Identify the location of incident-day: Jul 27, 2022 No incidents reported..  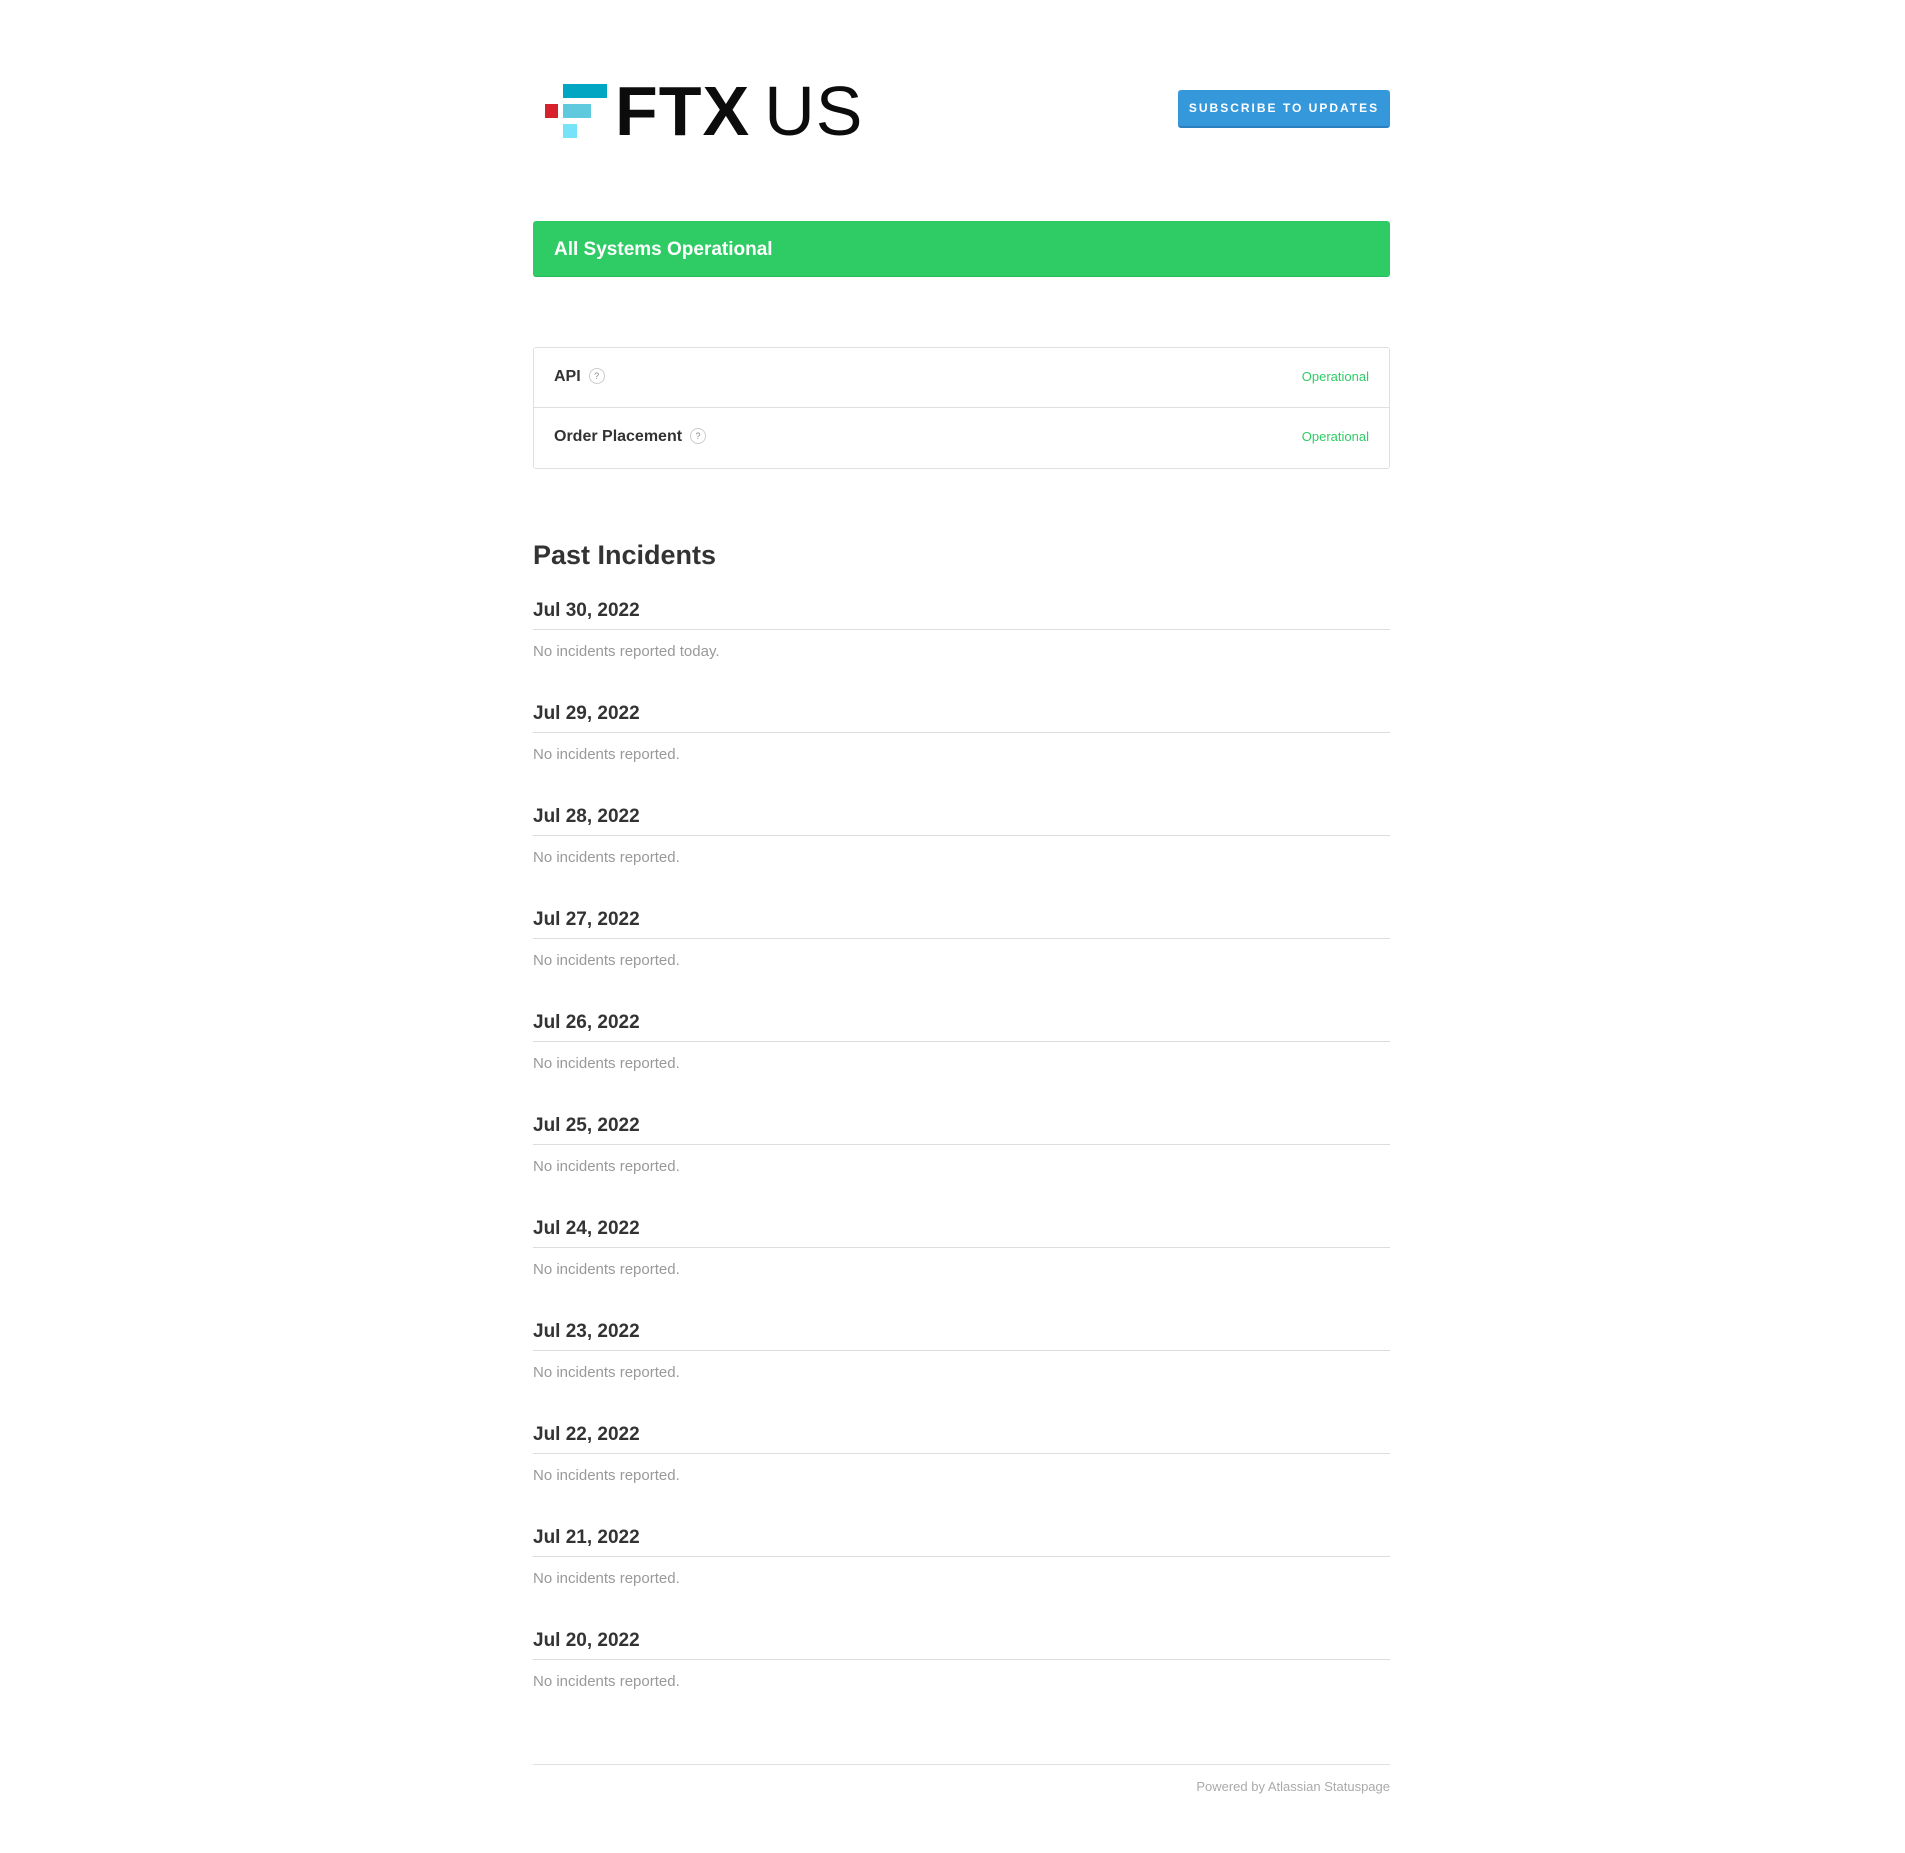
(961, 958).